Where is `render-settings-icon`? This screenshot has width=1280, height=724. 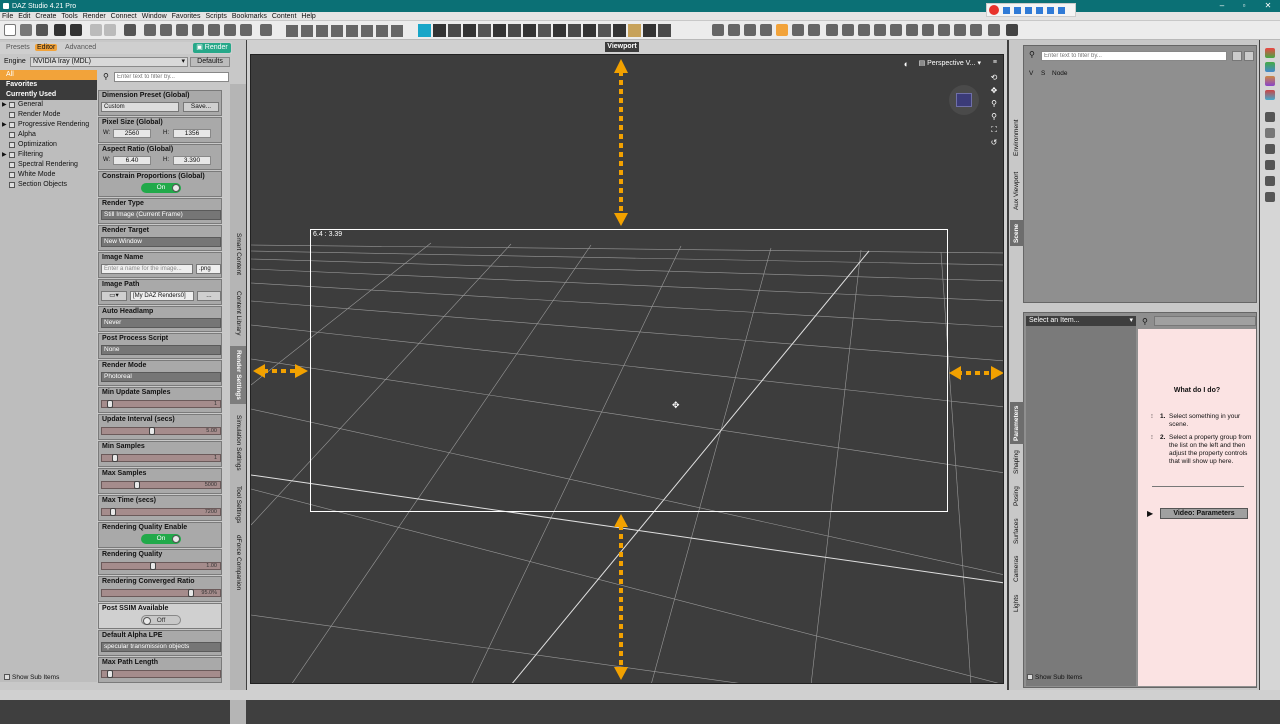 render-settings-icon is located at coordinates (994, 30).